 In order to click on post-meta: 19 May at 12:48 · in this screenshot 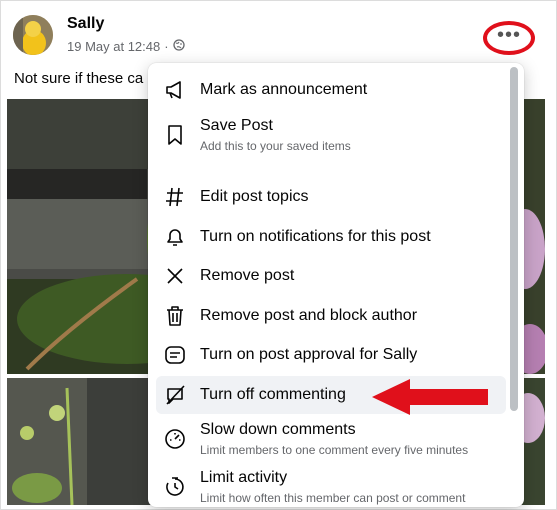, I will do `click(126, 46)`.